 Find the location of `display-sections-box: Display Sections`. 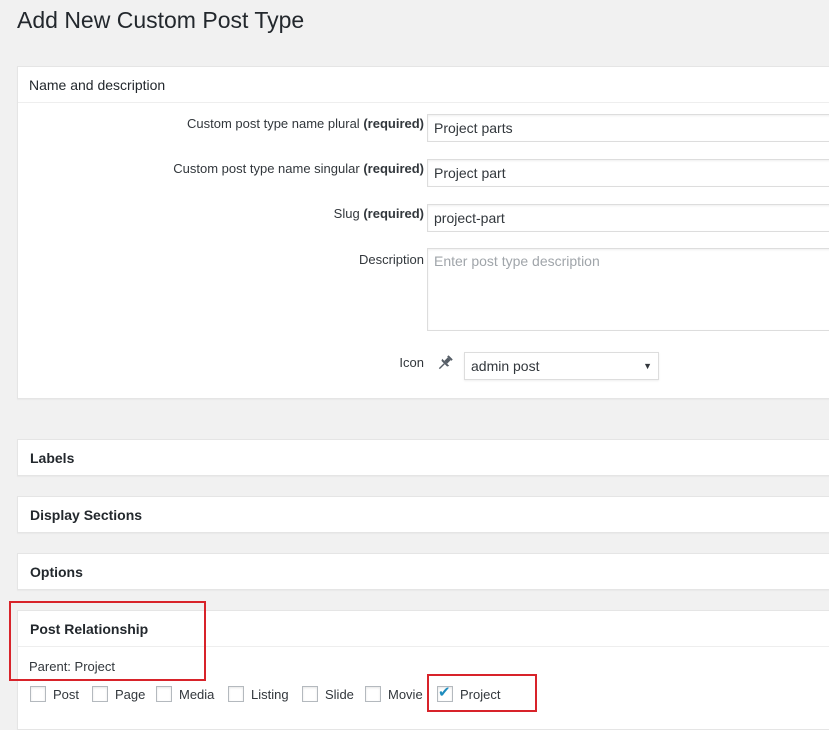

display-sections-box: Display Sections is located at coordinates (423, 514).